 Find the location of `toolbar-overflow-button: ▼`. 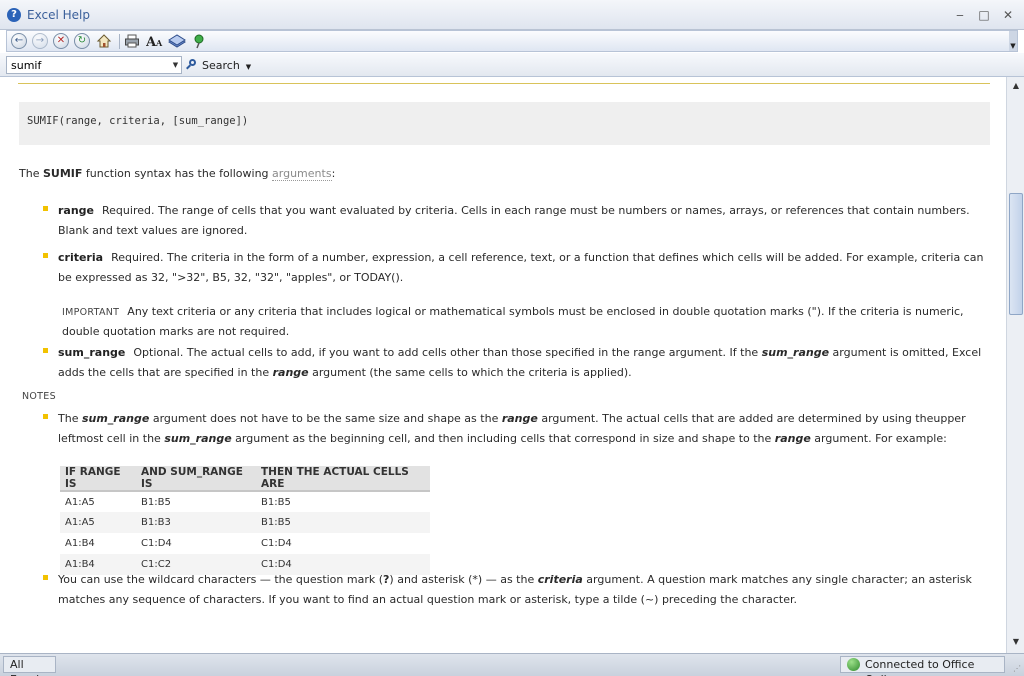

toolbar-overflow-button: ▼ is located at coordinates (1013, 41).